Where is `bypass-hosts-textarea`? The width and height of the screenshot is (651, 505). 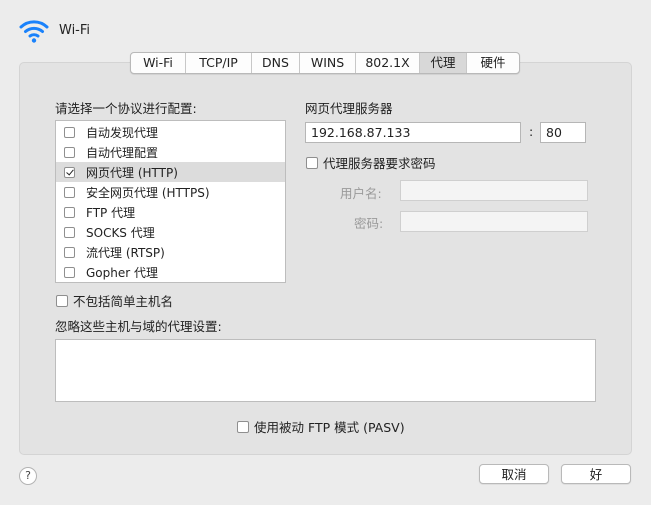
bypass-hosts-textarea is located at coordinates (325, 370).